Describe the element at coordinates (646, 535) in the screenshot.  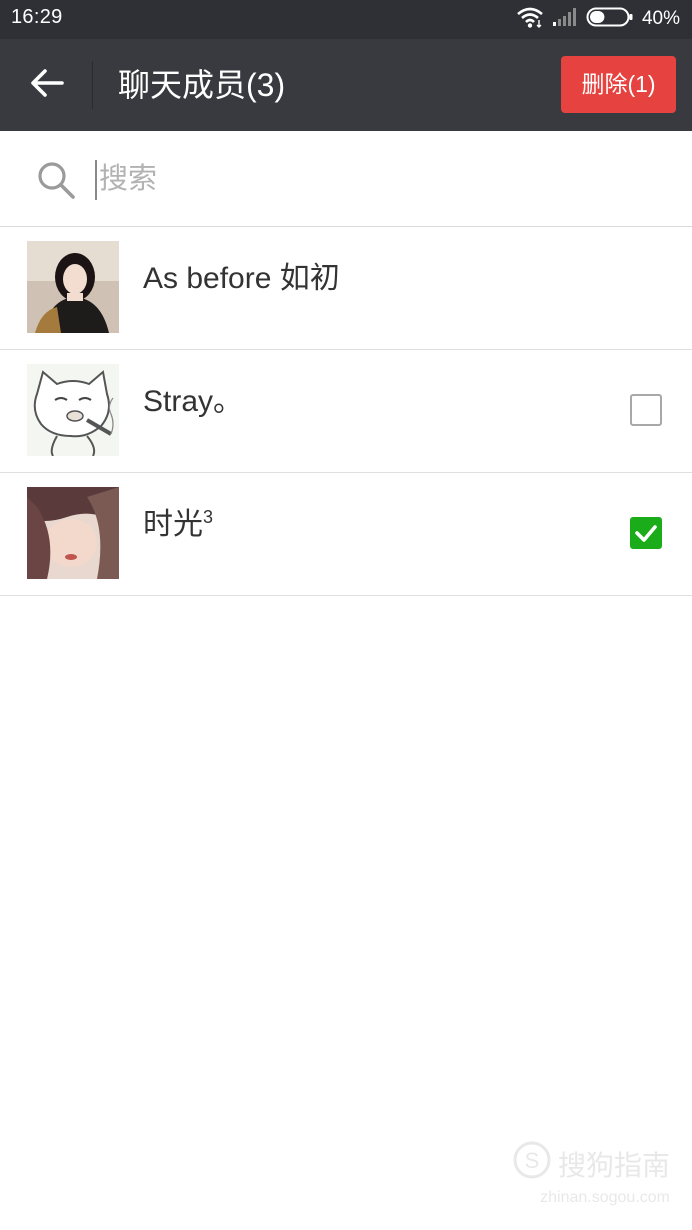
I see `checkmark-icon` at that location.